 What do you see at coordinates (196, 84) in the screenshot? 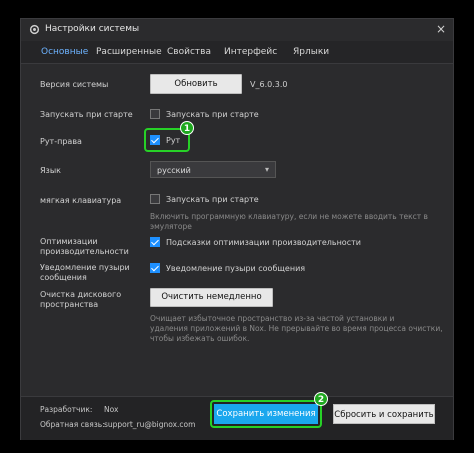
I see `update-button: Обновить` at bounding box center [196, 84].